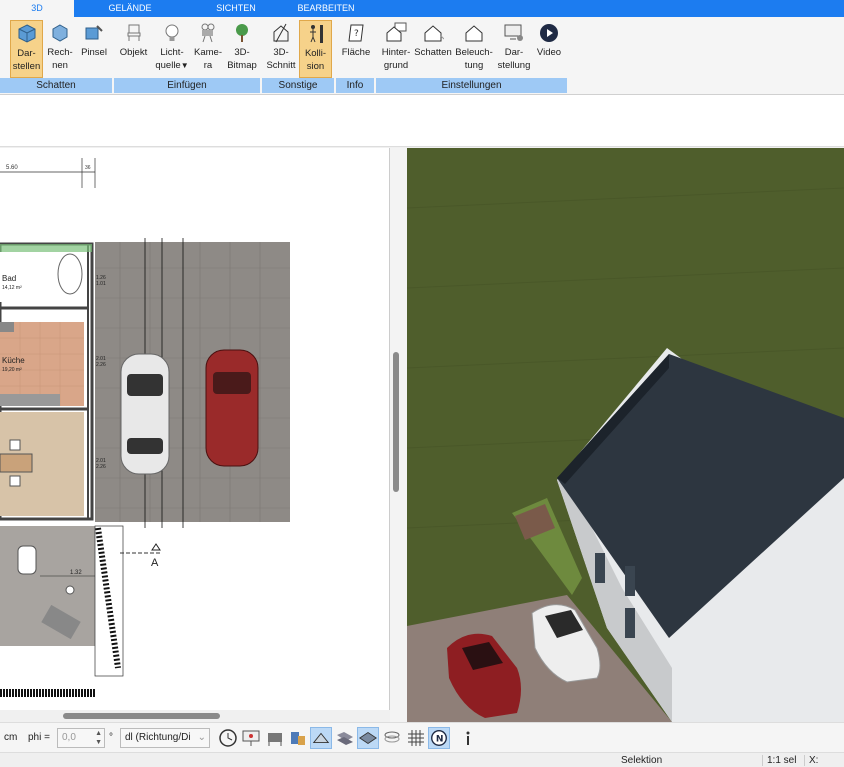  Describe the element at coordinates (172, 65) in the screenshot. I see `lichtquelle-label-2: quelle▼` at that location.